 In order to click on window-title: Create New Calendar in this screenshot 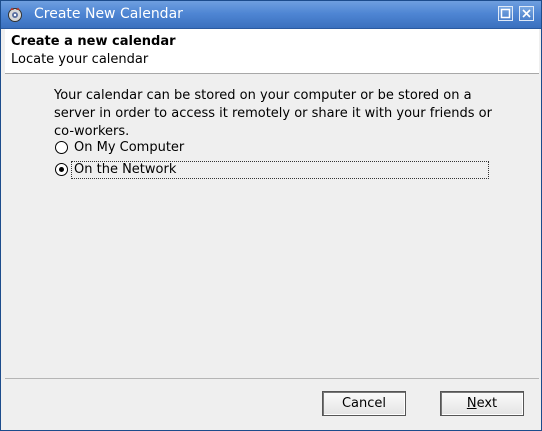, I will do `click(108, 14)`.